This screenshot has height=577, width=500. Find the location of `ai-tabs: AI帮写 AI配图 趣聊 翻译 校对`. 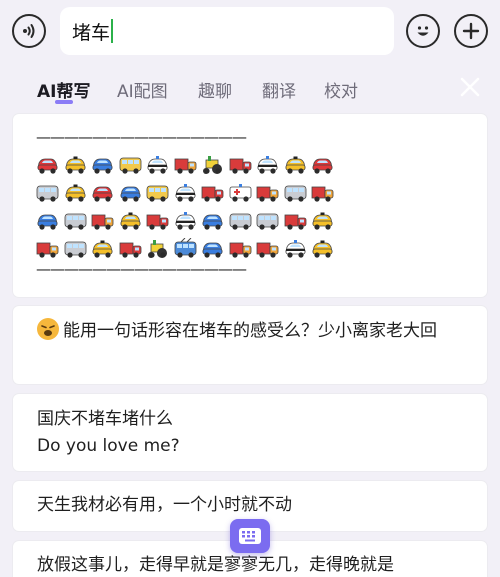

ai-tabs: AI帮写 AI配图 趣聊 翻译 校对 is located at coordinates (250, 87).